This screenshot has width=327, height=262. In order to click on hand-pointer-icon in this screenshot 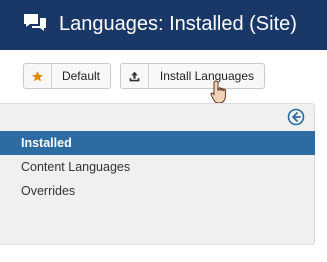, I will do `click(218, 92)`.